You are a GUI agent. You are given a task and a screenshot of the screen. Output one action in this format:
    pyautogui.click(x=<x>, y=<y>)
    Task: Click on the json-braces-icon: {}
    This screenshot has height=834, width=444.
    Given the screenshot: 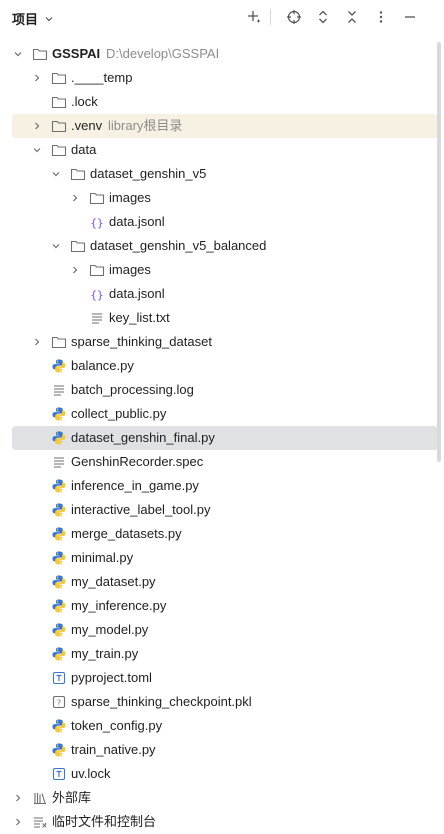 What is the action you would take?
    pyautogui.click(x=96, y=295)
    